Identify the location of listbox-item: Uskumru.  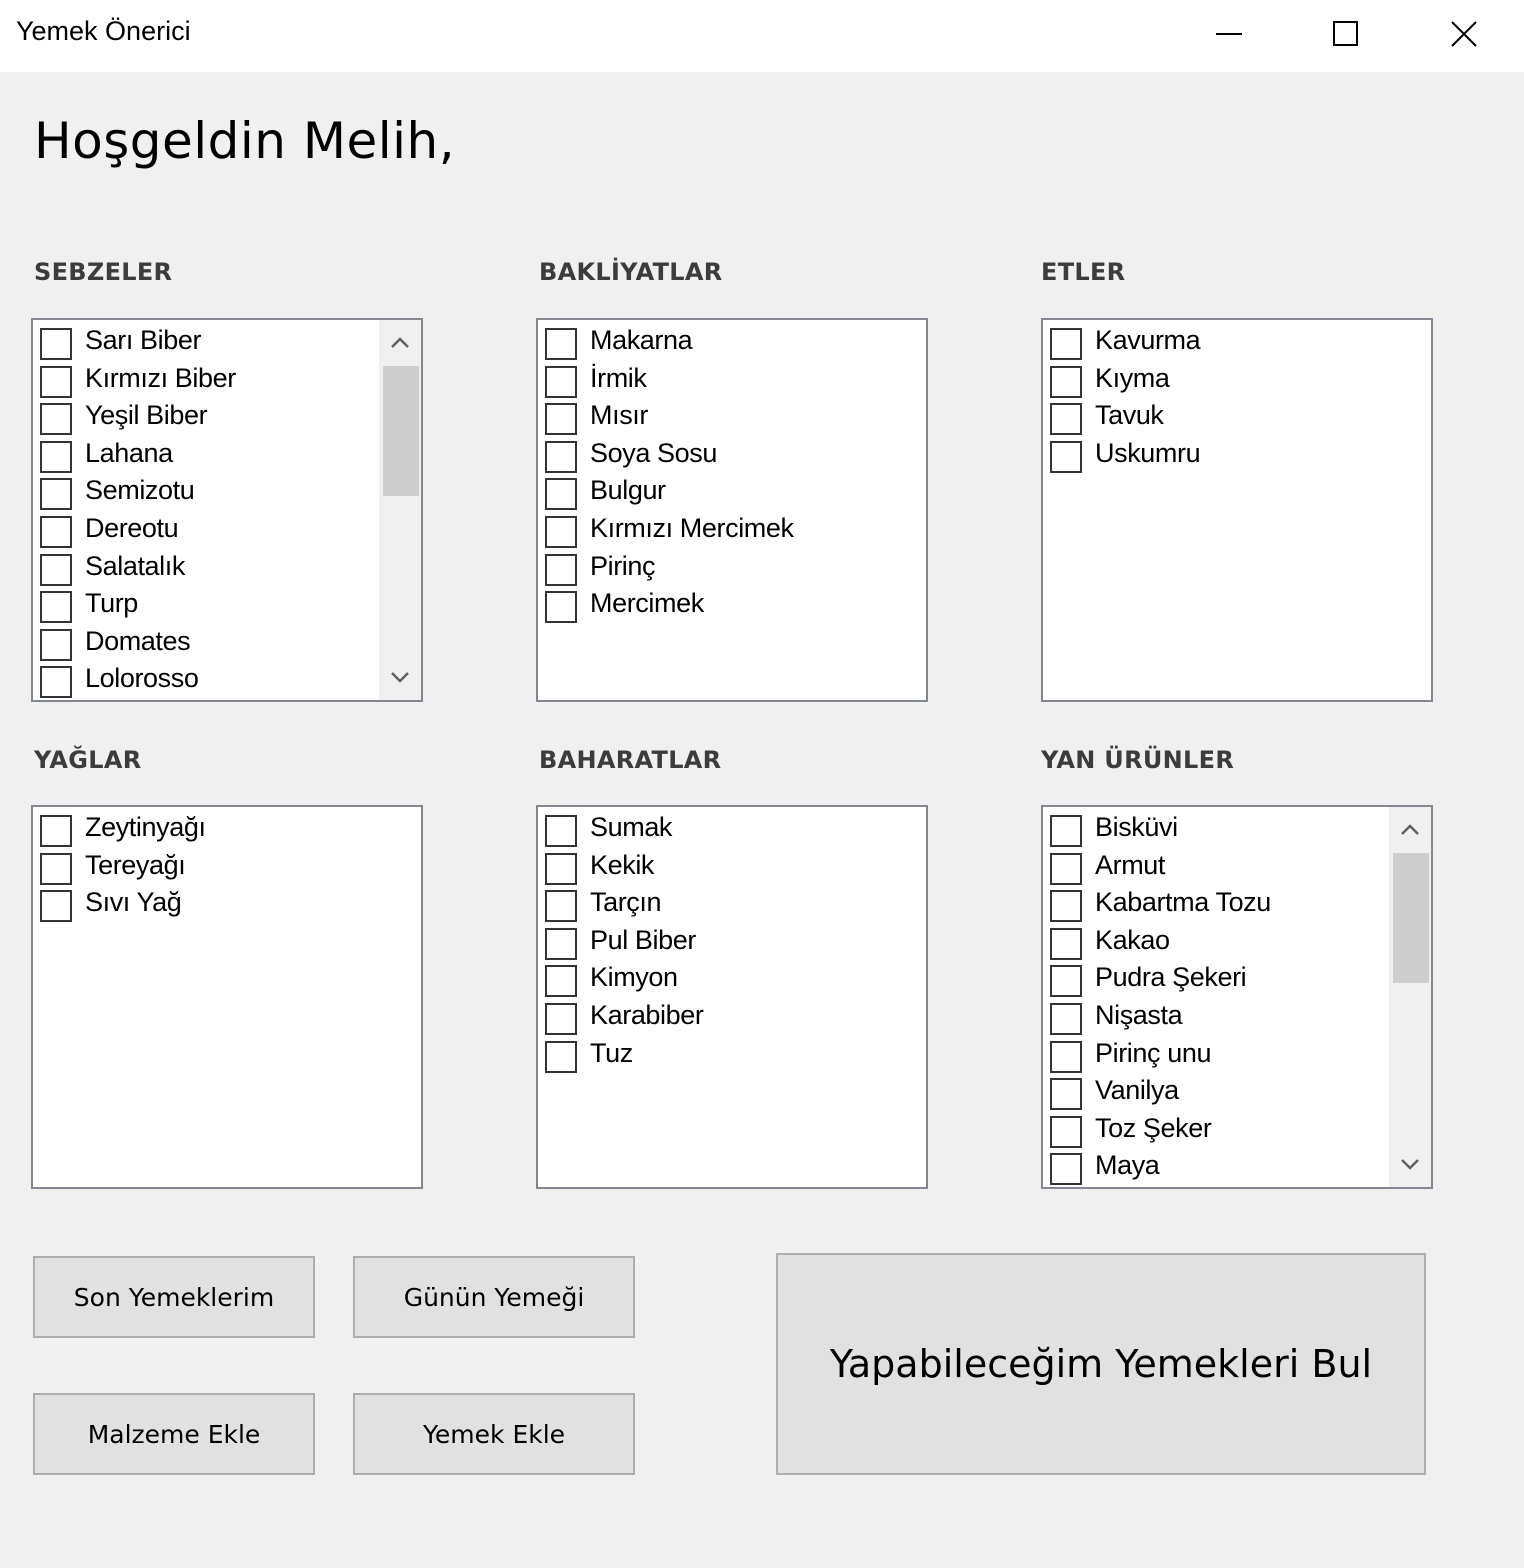
(1239, 454).